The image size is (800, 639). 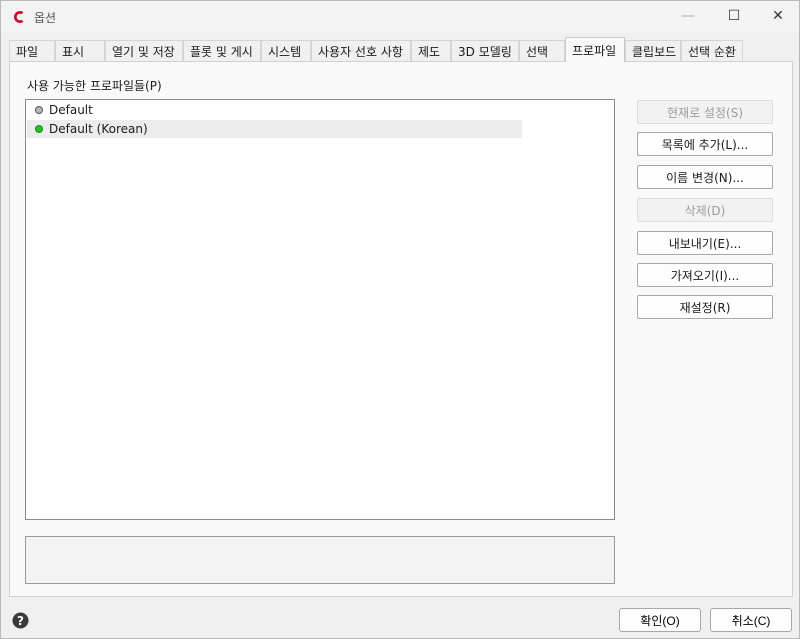 I want to click on delete-button: 삭제(D), so click(x=705, y=210).